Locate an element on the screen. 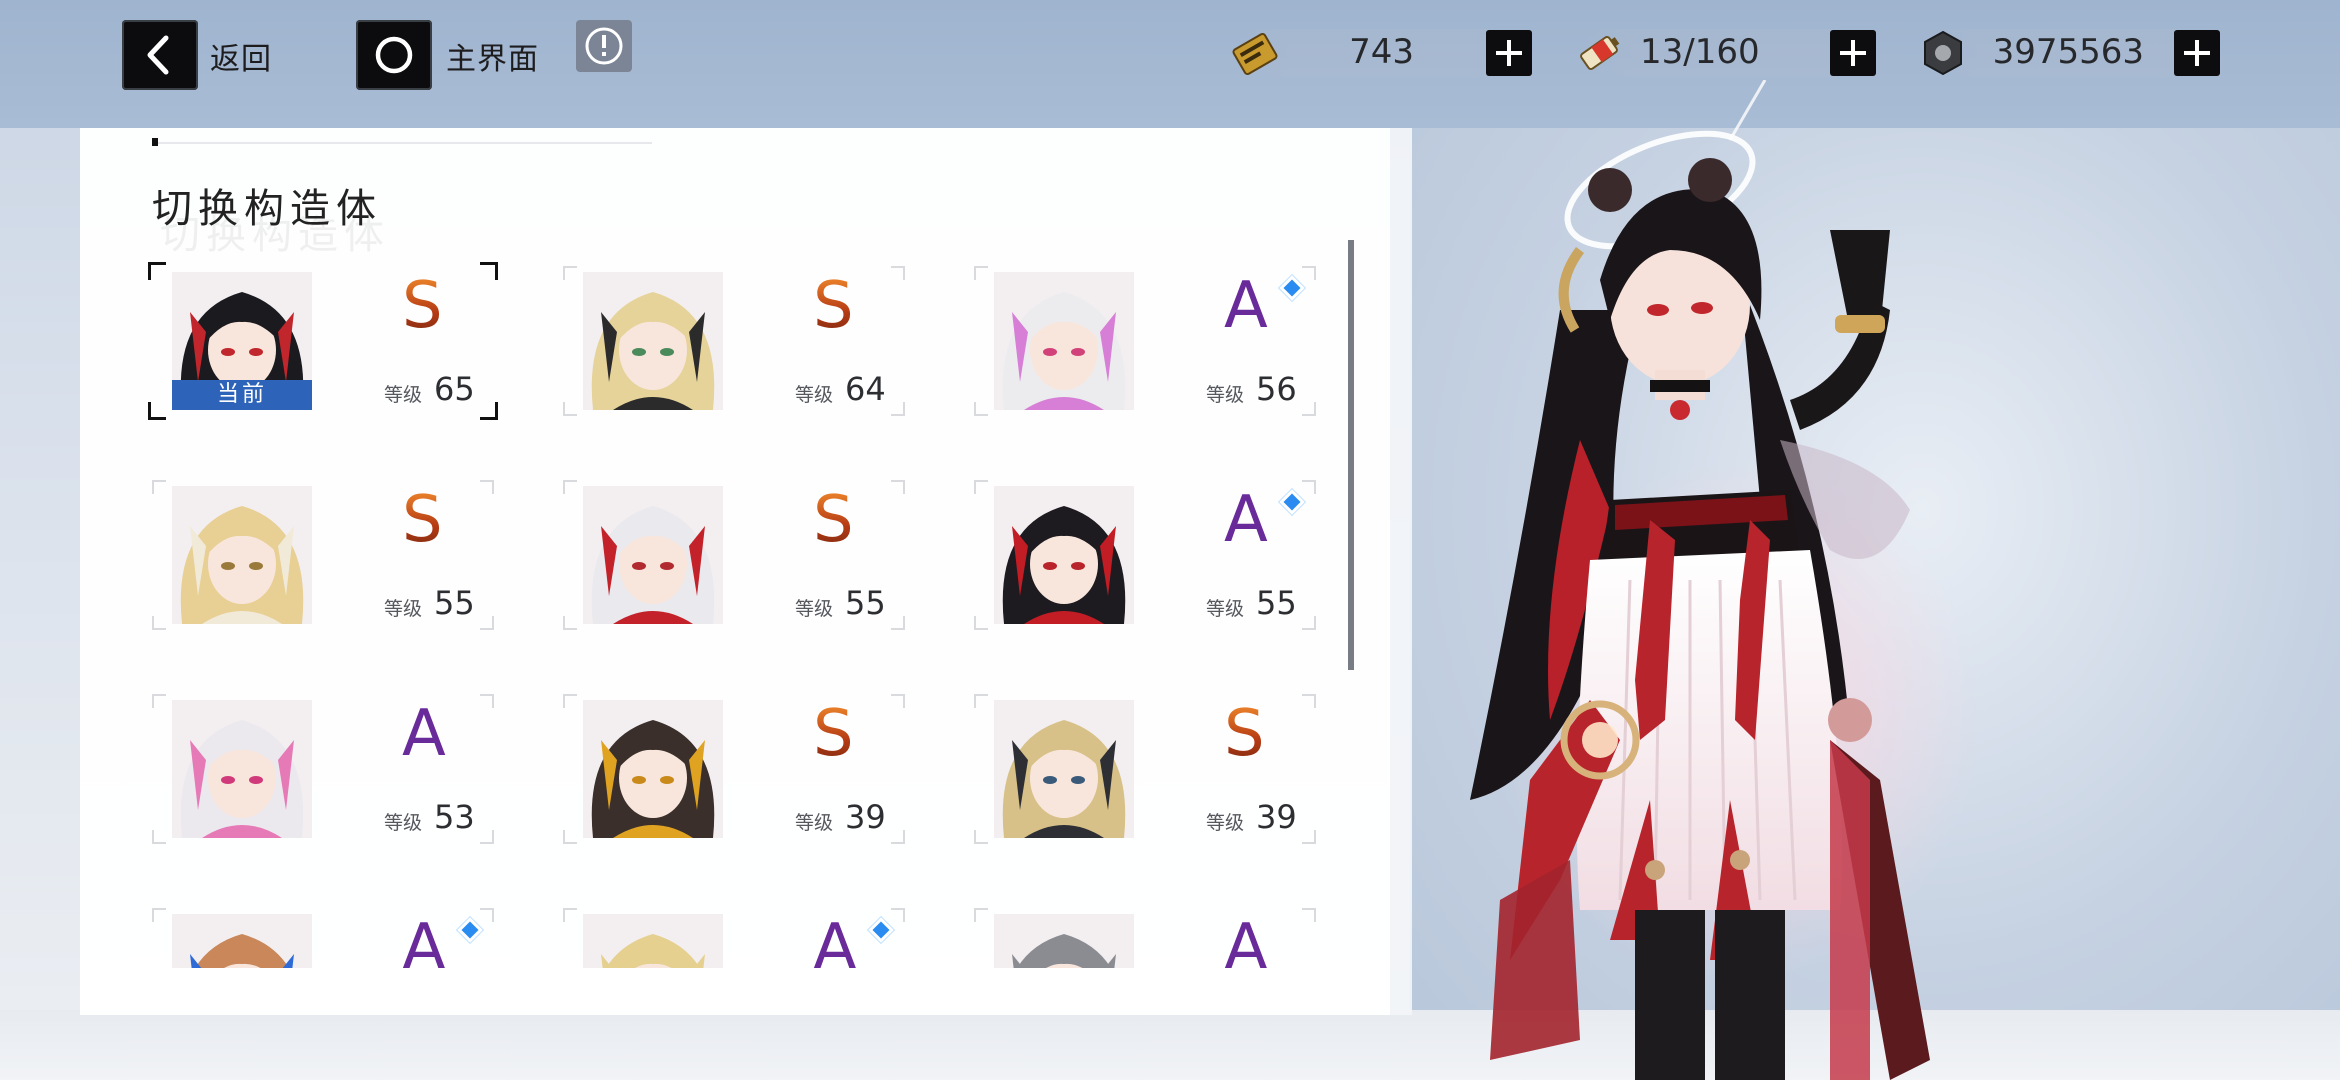 The width and height of the screenshot is (2340, 1080). back-button is located at coordinates (160, 55).